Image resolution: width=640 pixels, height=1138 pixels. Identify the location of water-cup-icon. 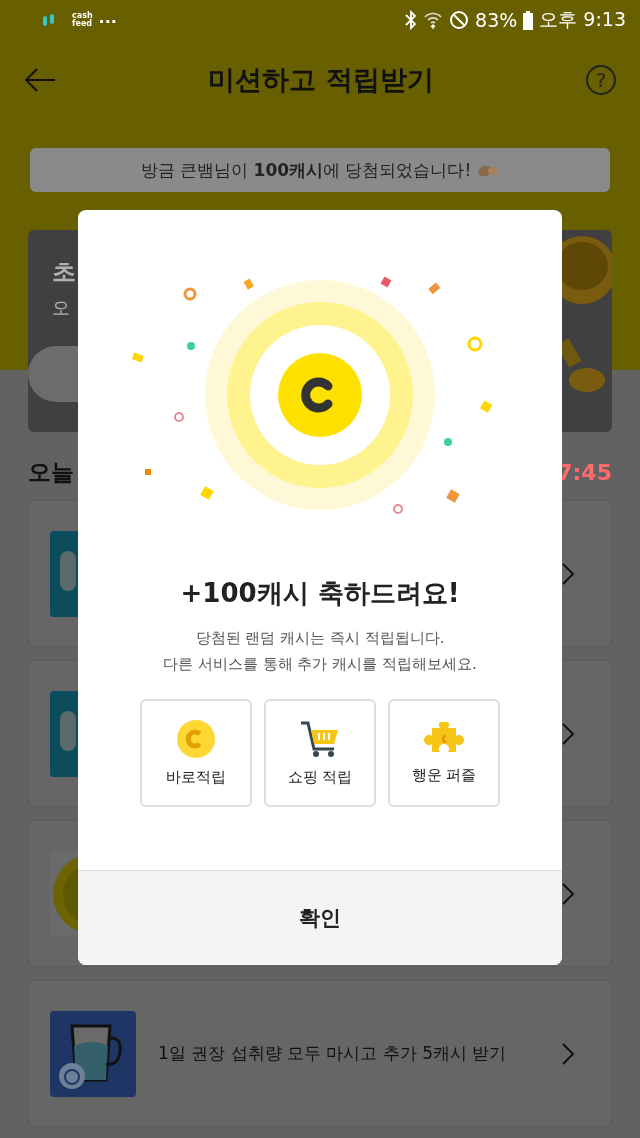
(93, 1053).